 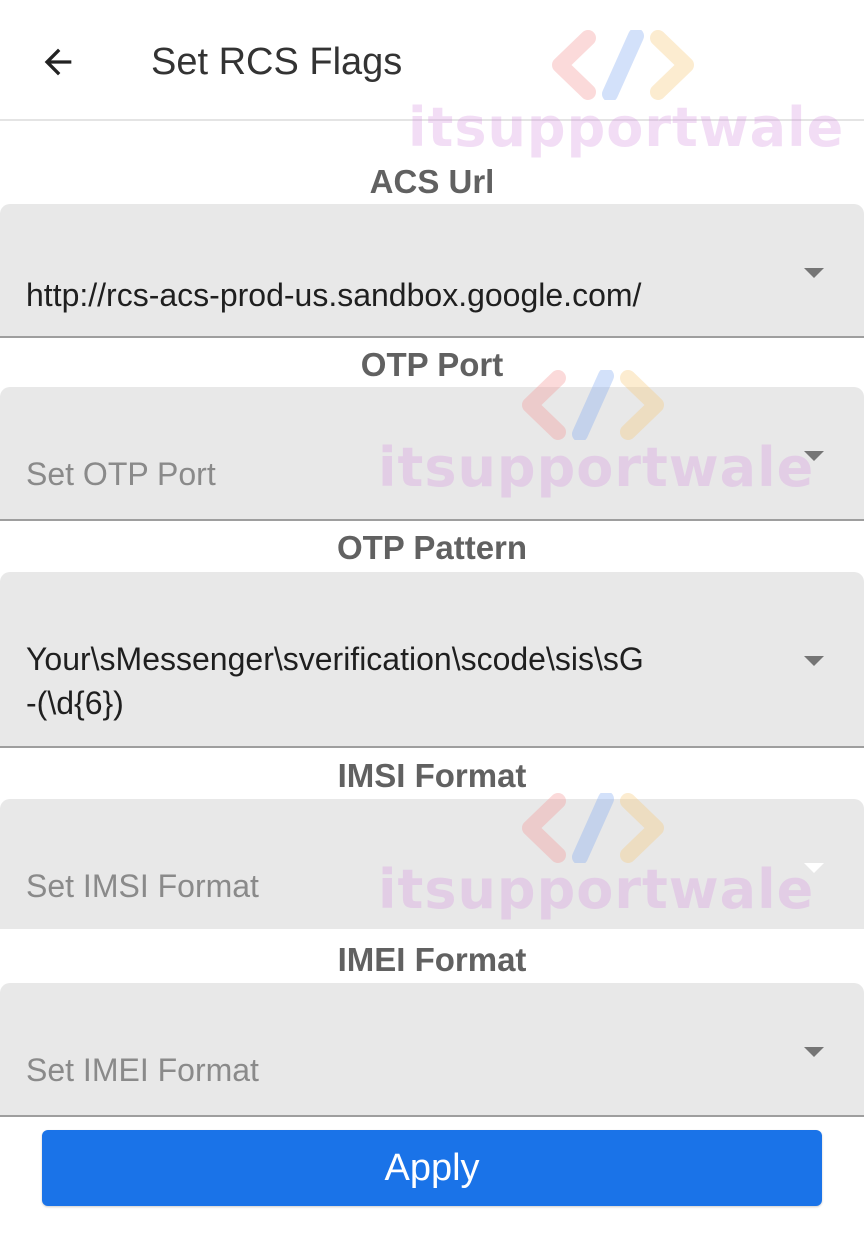 I want to click on back-button, so click(x=58, y=62).